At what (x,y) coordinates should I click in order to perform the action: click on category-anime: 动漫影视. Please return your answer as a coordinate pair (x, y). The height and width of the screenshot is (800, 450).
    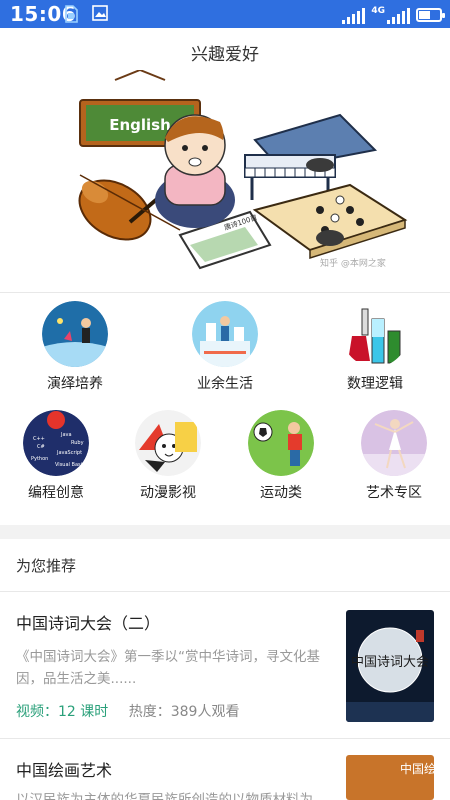
    Looking at the image, I should click on (168, 456).